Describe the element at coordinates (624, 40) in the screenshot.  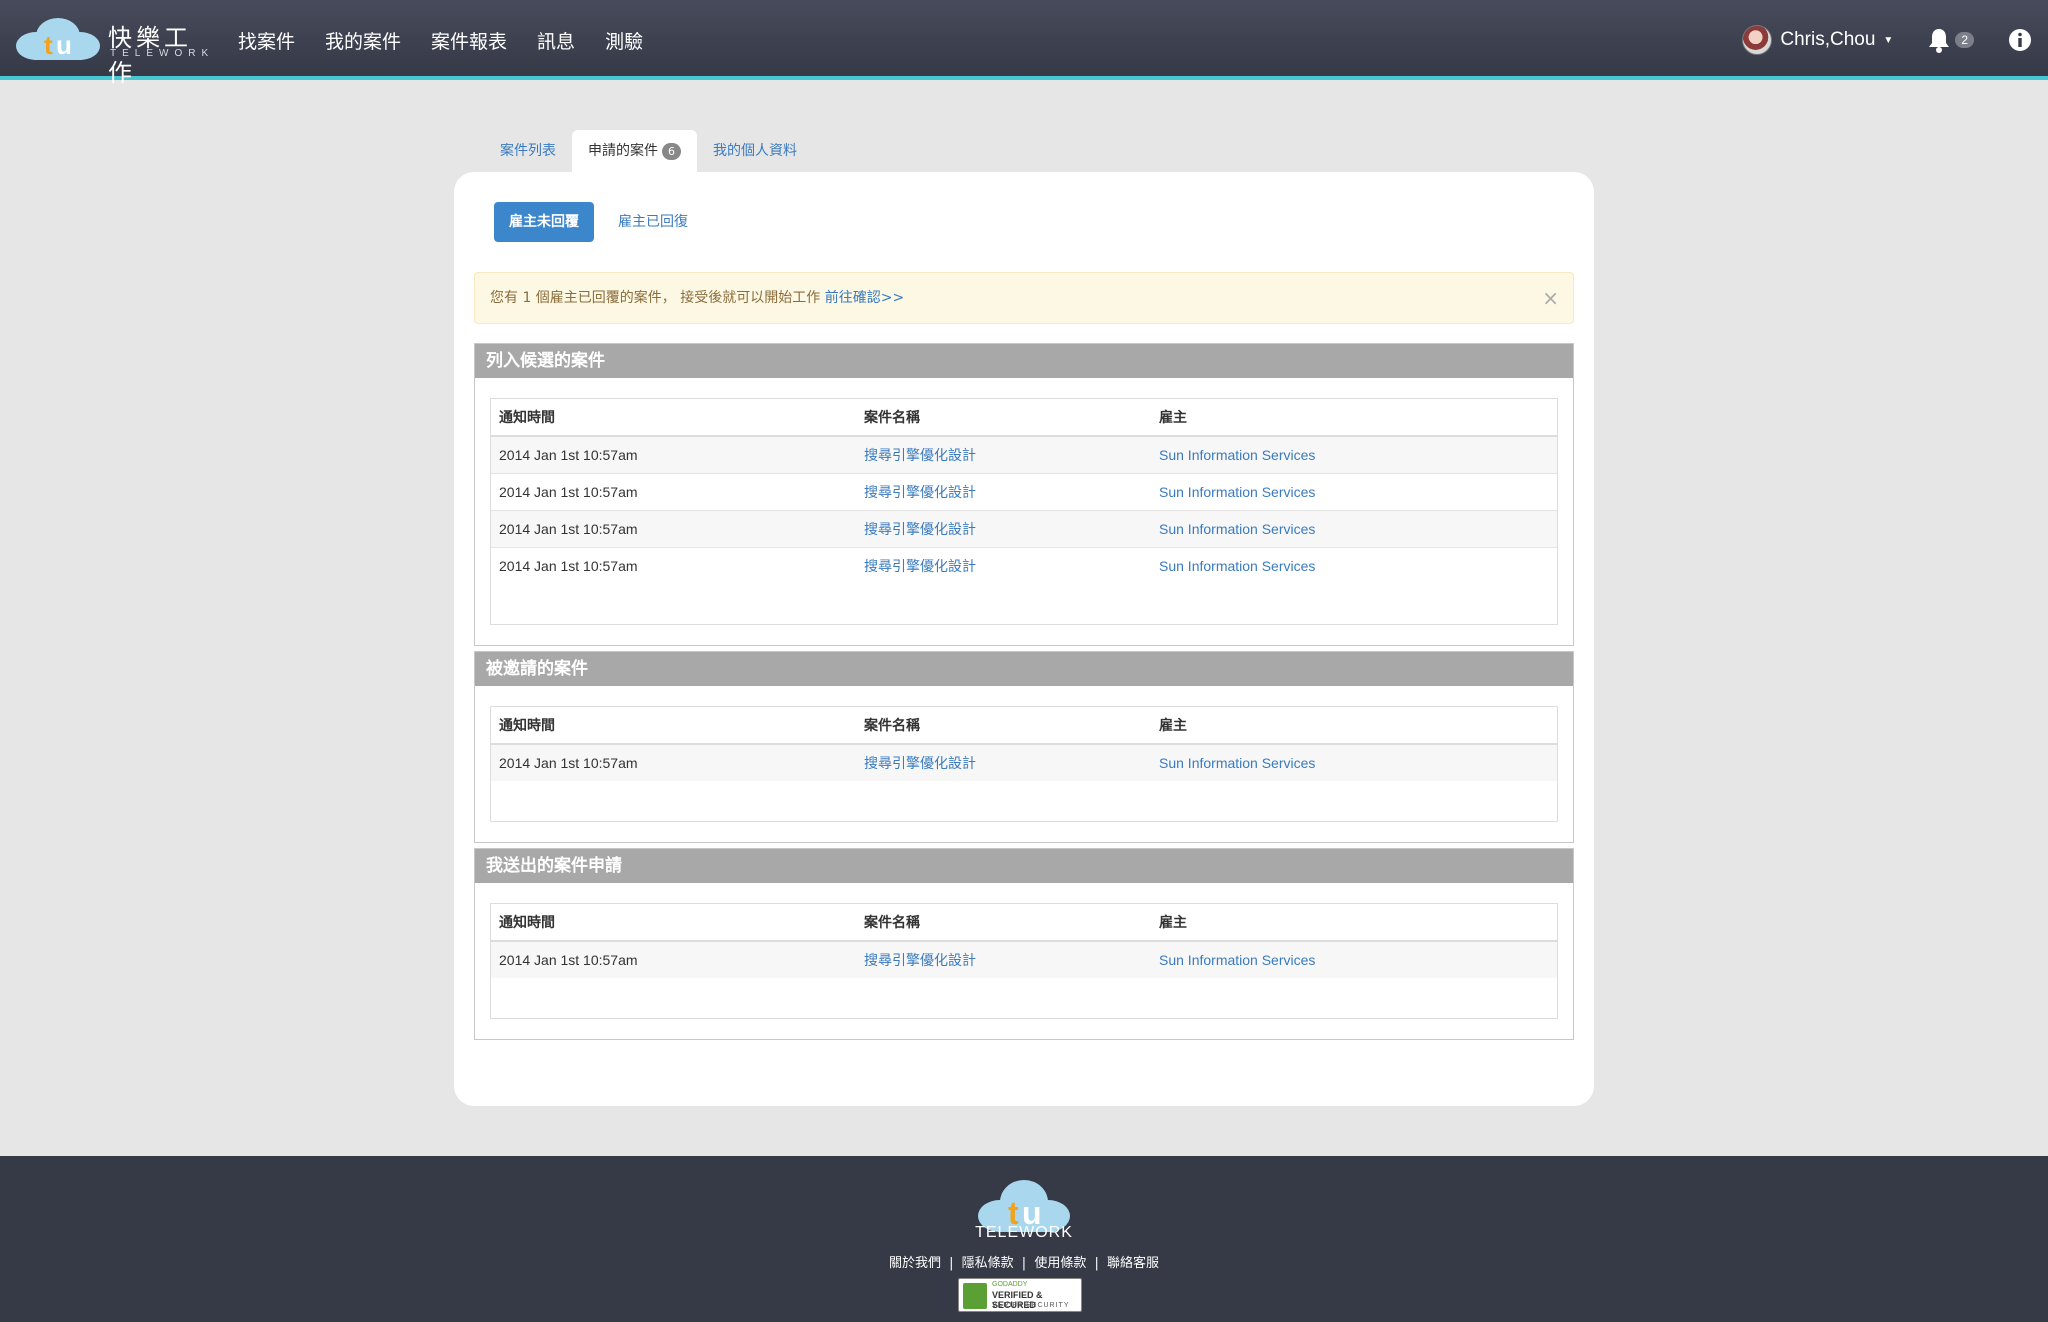
I see `nav-tests: 測驗` at that location.